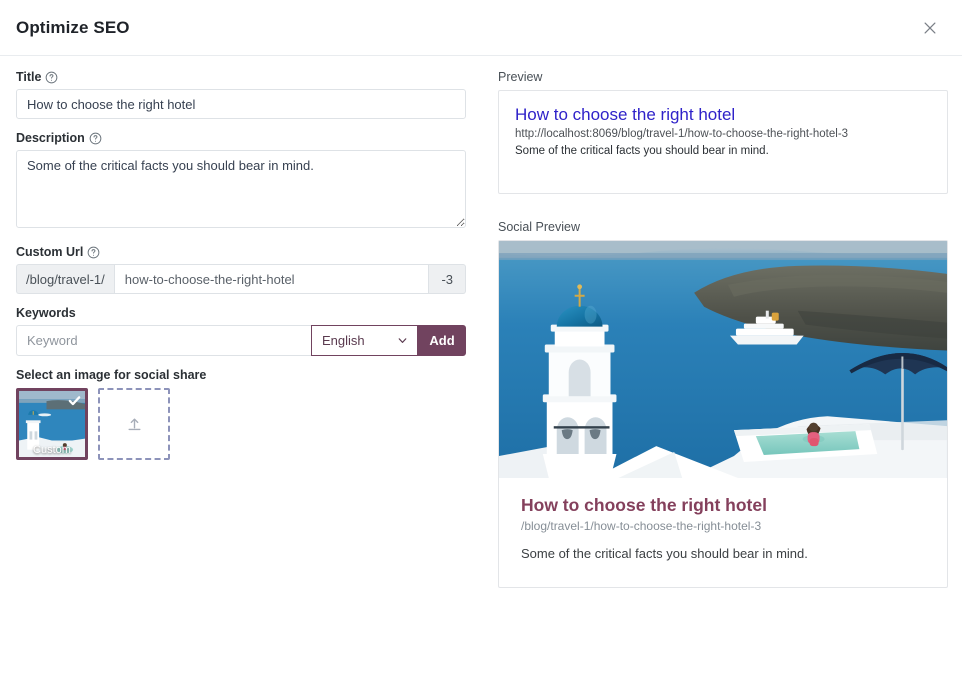 The image size is (962, 685). I want to click on chevron-down-icon, so click(402, 340).